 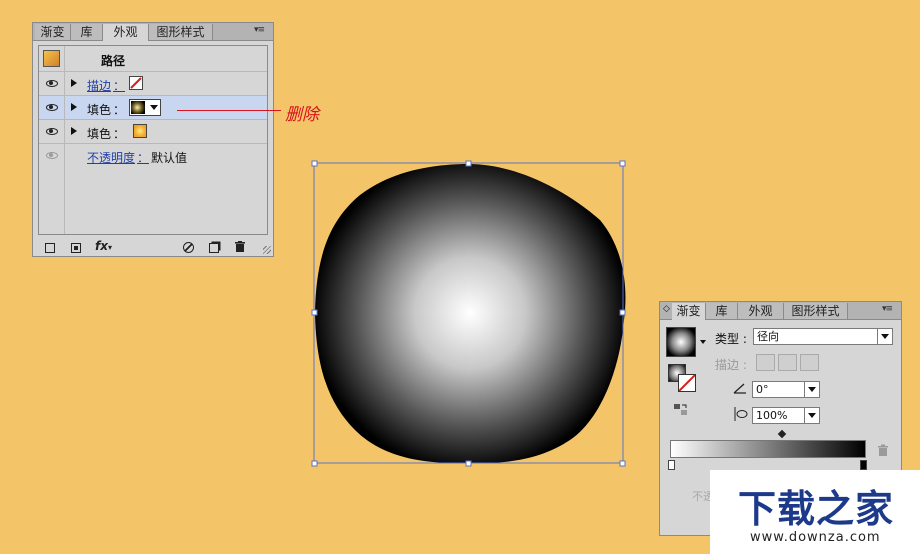 What do you see at coordinates (671, 465) in the screenshot?
I see `gradient-stop-white` at bounding box center [671, 465].